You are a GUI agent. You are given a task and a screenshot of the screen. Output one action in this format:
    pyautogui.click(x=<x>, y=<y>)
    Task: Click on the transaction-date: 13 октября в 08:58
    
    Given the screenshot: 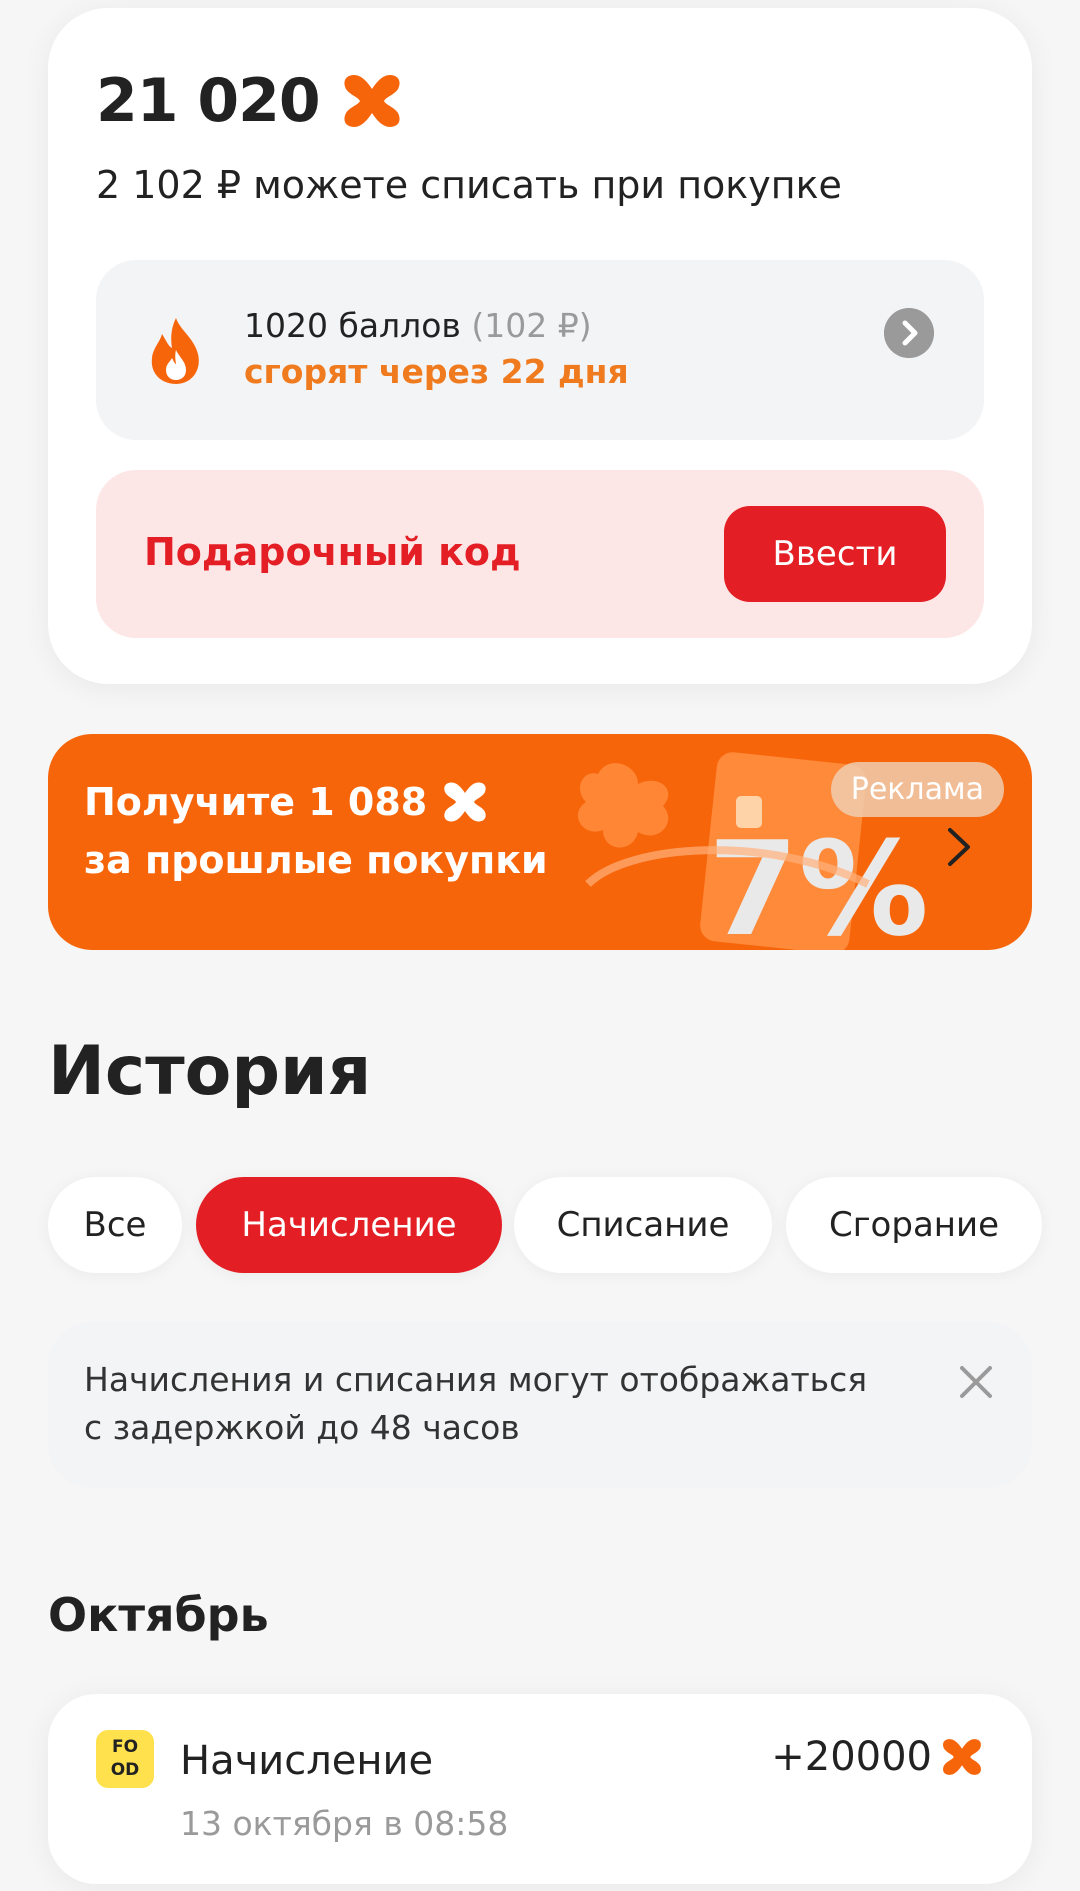 What is the action you would take?
    pyautogui.click(x=344, y=1823)
    